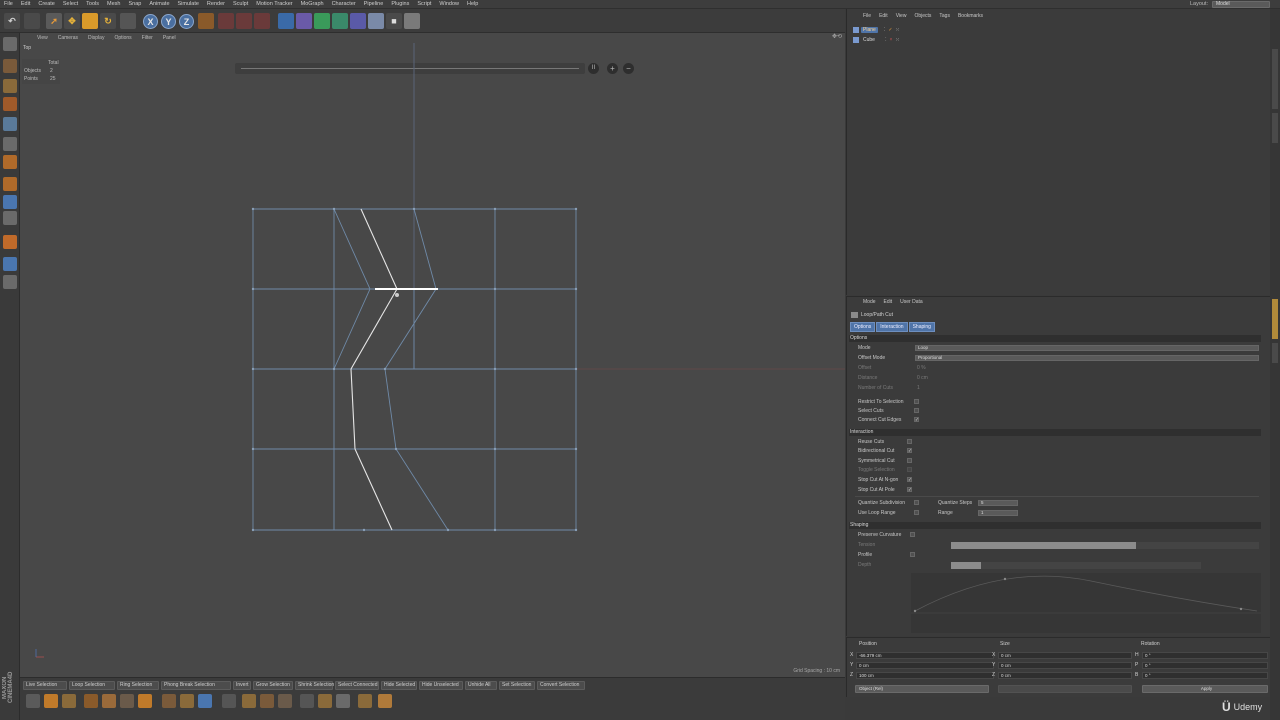  What do you see at coordinates (186, 21) in the screenshot?
I see `z-axis-icon: Z` at bounding box center [186, 21].